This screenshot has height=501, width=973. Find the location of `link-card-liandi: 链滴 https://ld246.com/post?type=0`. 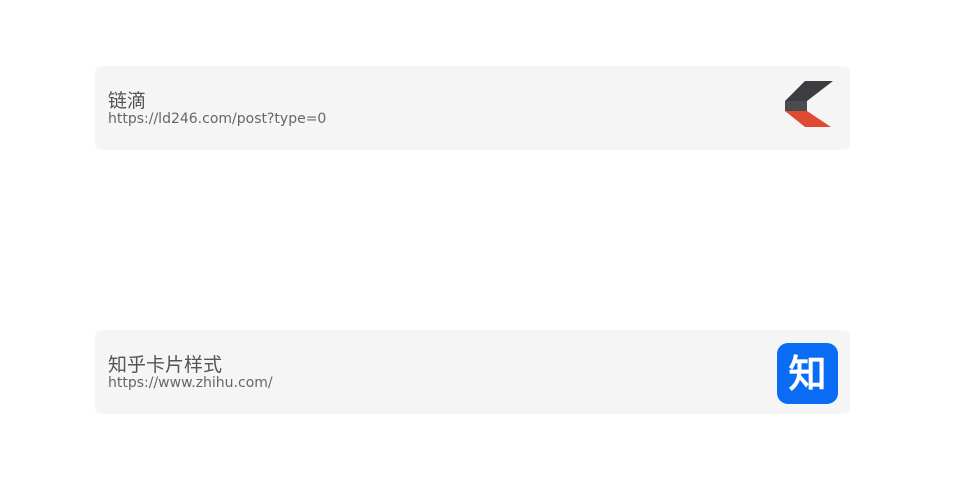

link-card-liandi: 链滴 https://ld246.com/post?type=0 is located at coordinates (472, 108).